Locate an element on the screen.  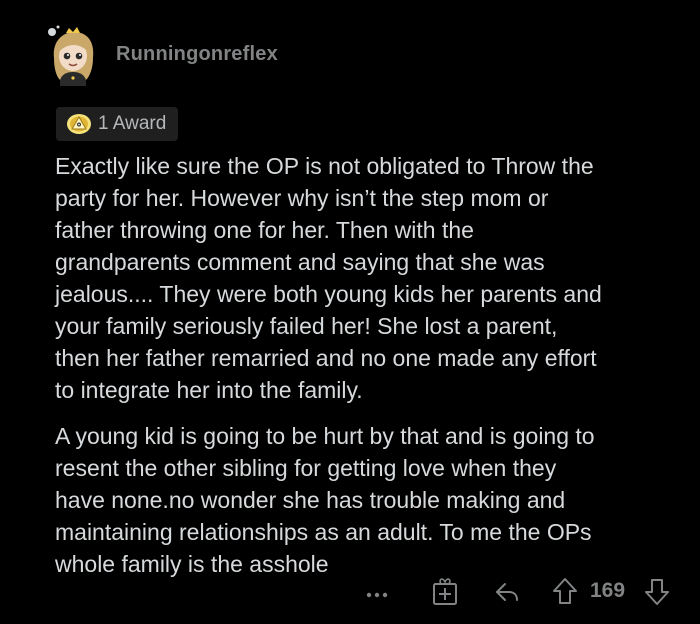
vote-count: 169 is located at coordinates (608, 590).